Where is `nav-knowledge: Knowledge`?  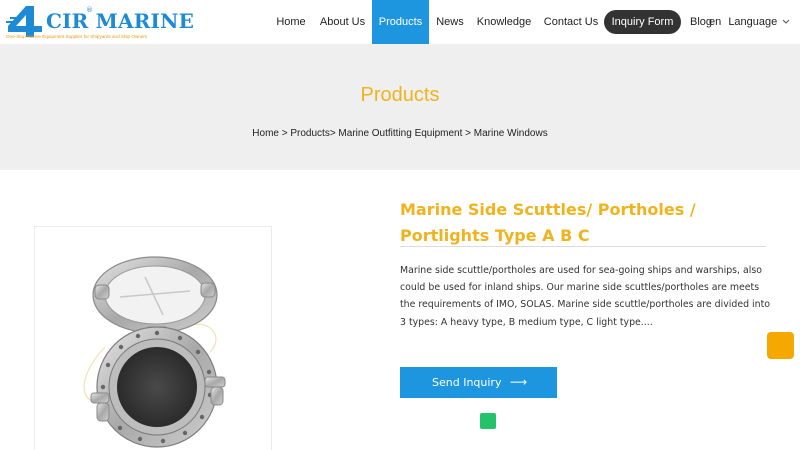
nav-knowledge: Knowledge is located at coordinates (504, 22).